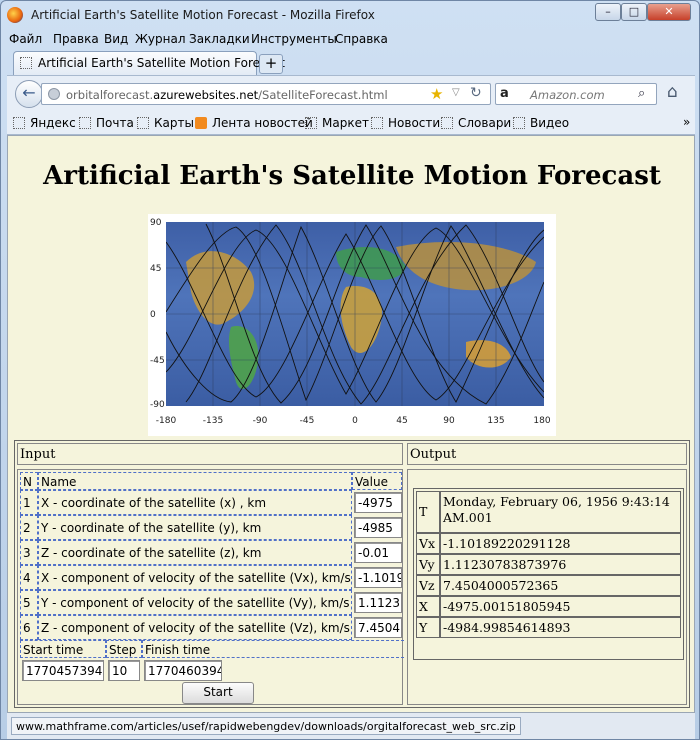 This screenshot has width=700, height=740. I want to click on firefox-logo-icon, so click(15, 15).